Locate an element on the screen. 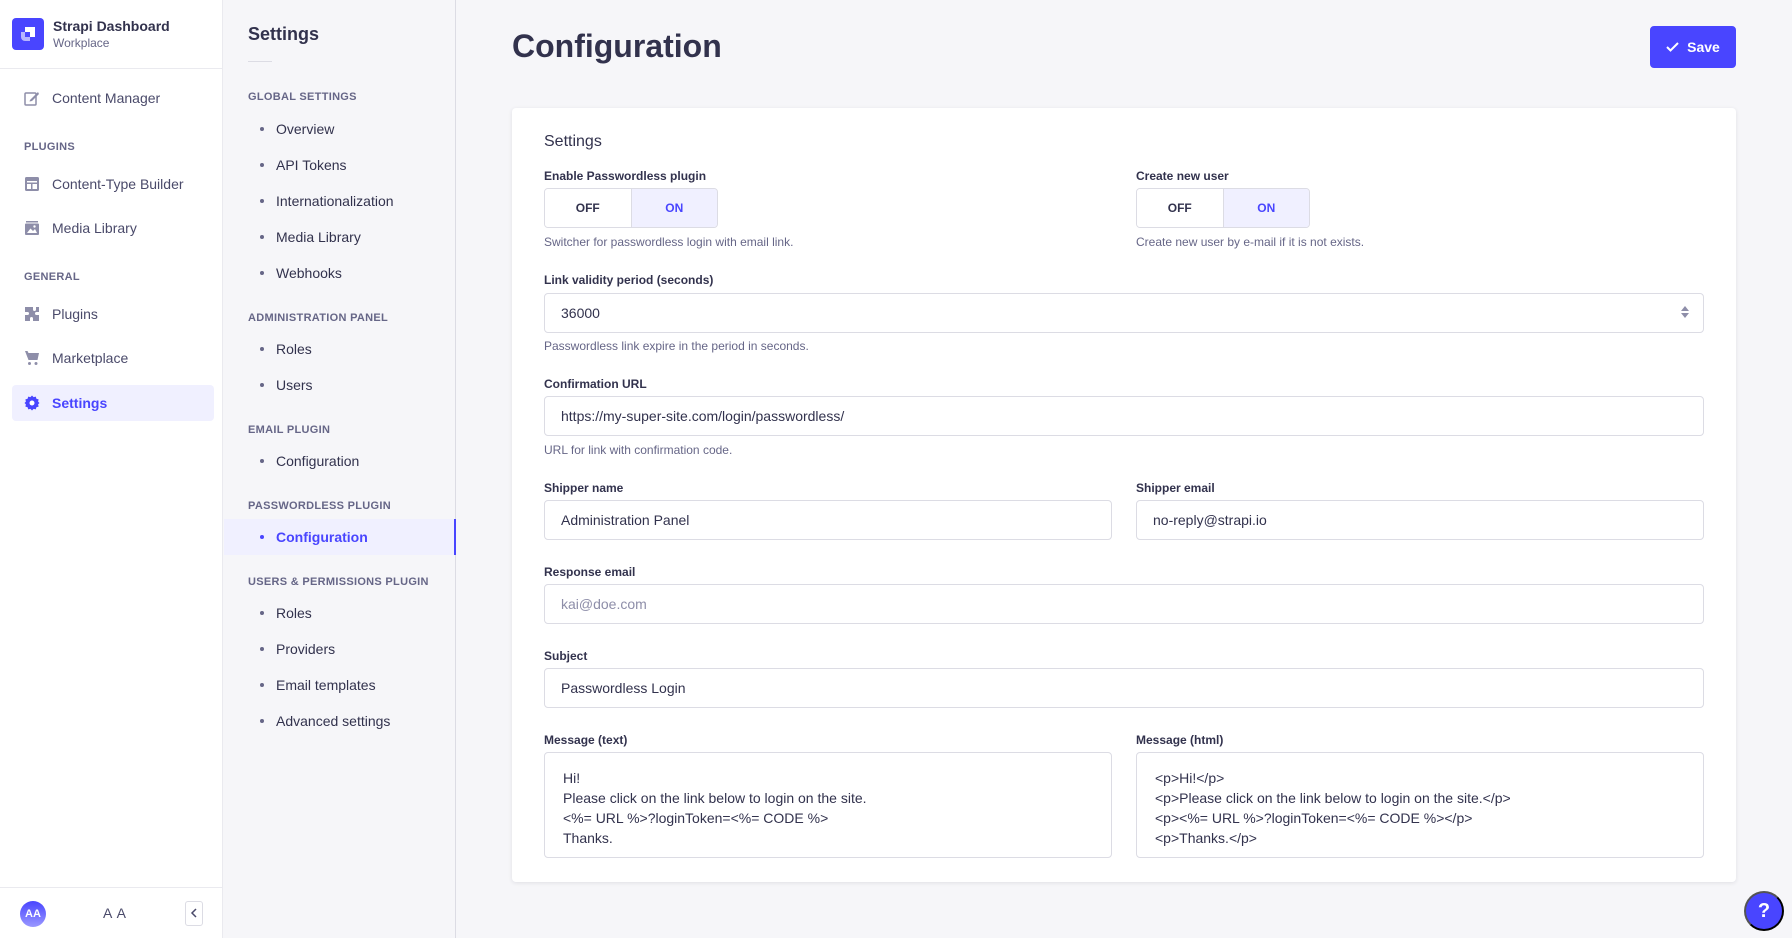 This screenshot has width=1792, height=938. message-html-label: Message (html) is located at coordinates (1180, 740).